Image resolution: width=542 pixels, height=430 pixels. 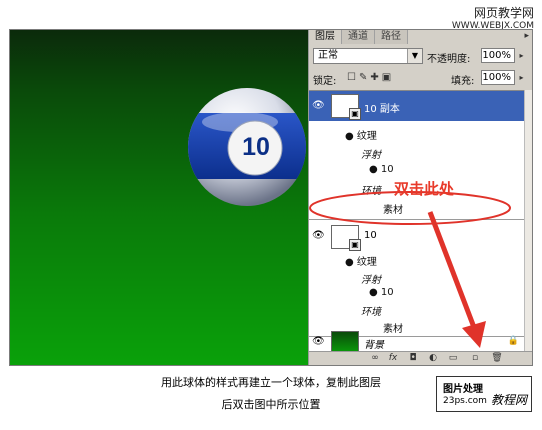 What do you see at coordinates (328, 55) in the screenshot?
I see `blend-mode-value: 正常` at bounding box center [328, 55].